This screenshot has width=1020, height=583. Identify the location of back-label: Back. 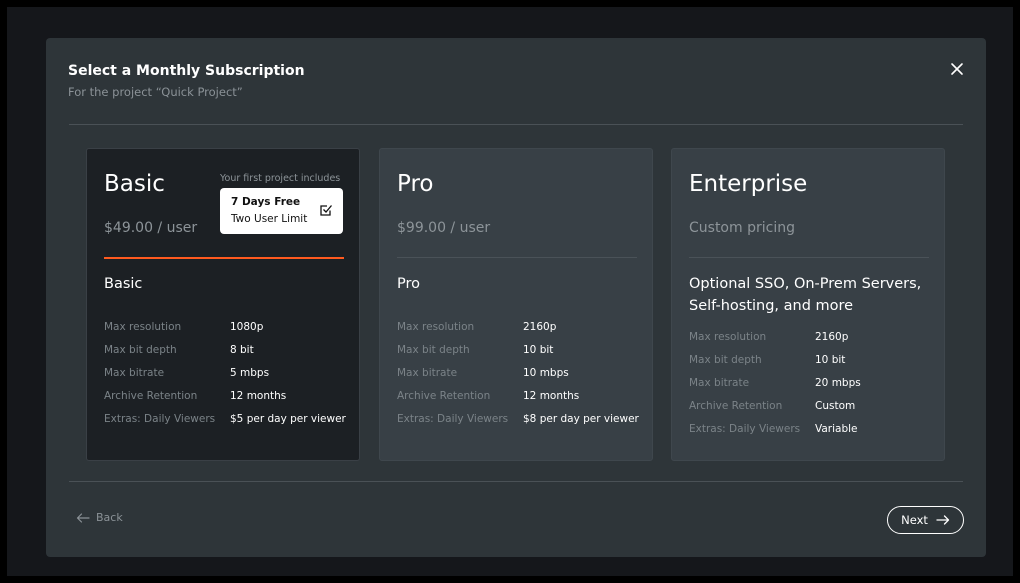
(109, 517).